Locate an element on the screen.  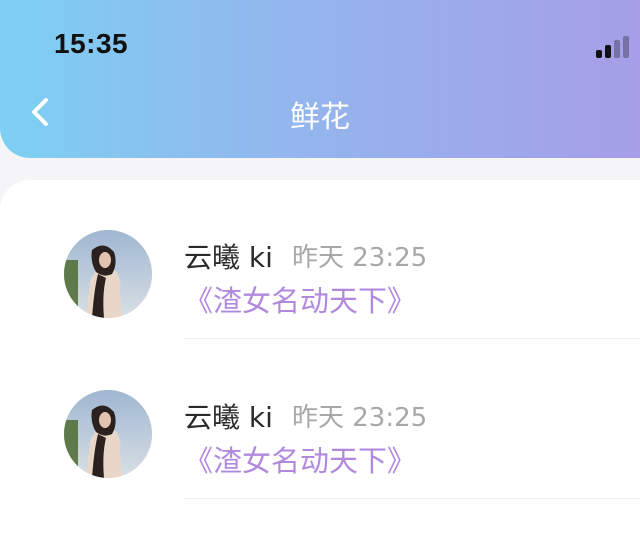
status-time: 15:35 is located at coordinates (91, 43).